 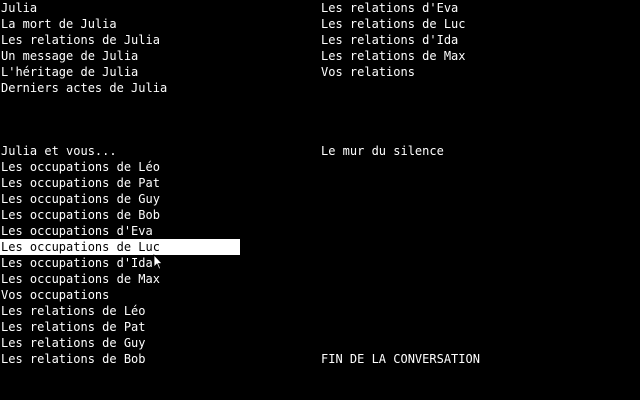 What do you see at coordinates (400, 359) in the screenshot?
I see `end-conversation-option: FIN DE LA CONVERSATION` at bounding box center [400, 359].